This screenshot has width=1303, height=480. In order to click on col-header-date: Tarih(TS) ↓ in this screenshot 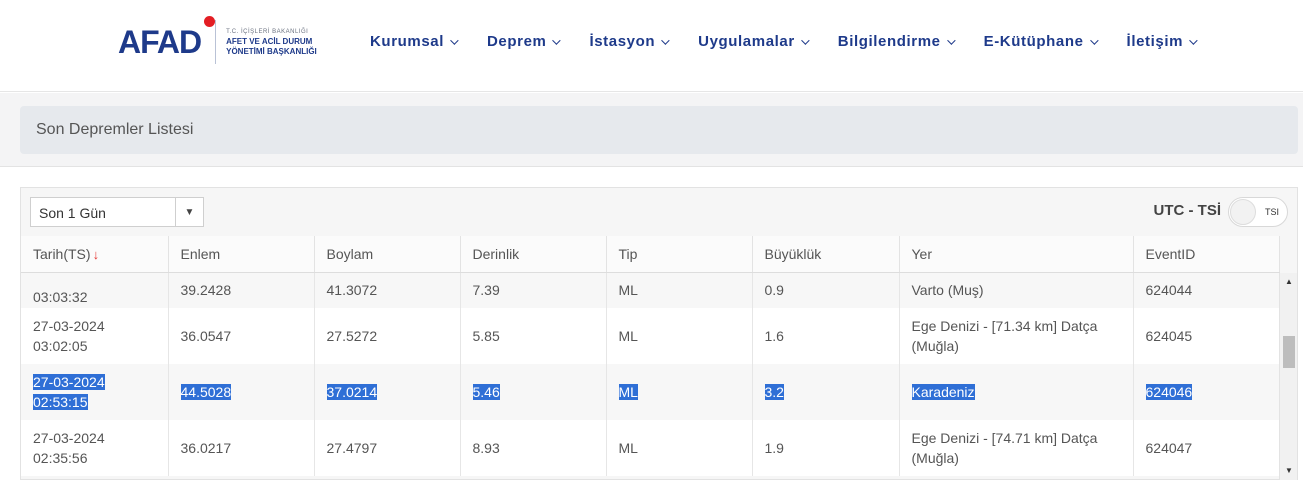, I will do `click(95, 254)`.